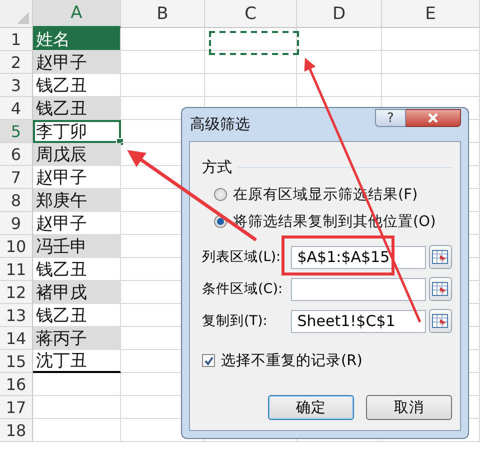 This screenshot has height=449, width=480. I want to click on column-header: B, so click(163, 14).